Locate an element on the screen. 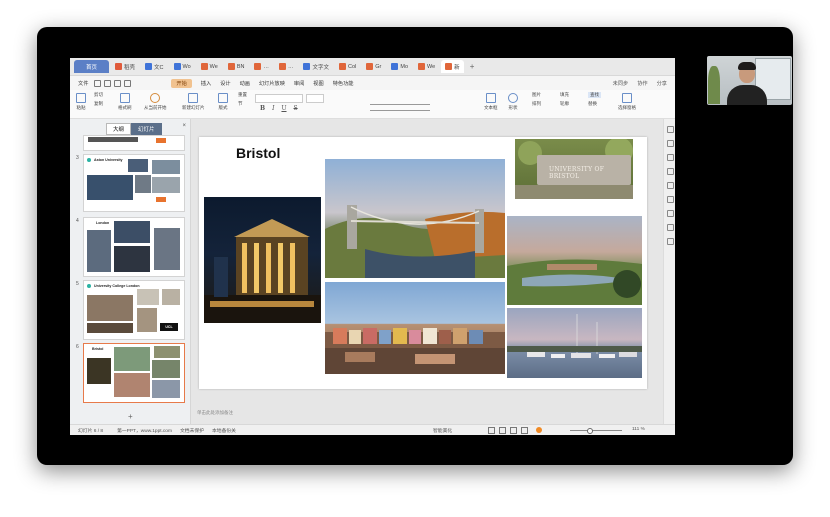 The height and width of the screenshot is (517, 830). tab-slides: 幻灯片 is located at coordinates (146, 129).